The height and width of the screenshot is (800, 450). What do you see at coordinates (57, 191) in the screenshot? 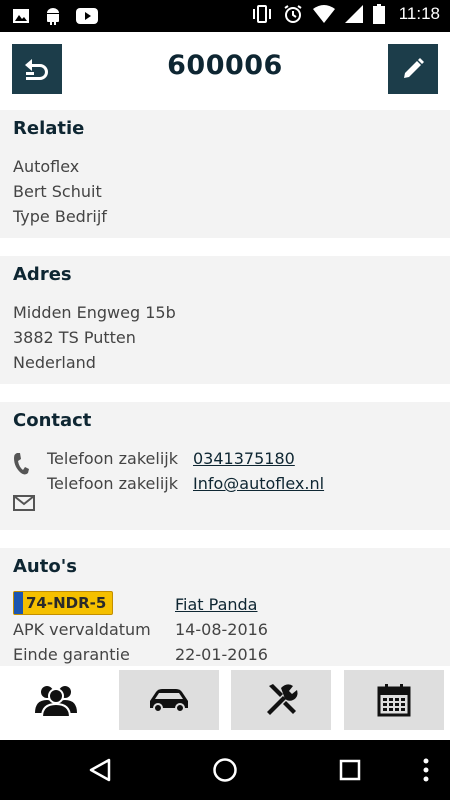
I see `relatie-contact-person: Bert Schuit` at bounding box center [57, 191].